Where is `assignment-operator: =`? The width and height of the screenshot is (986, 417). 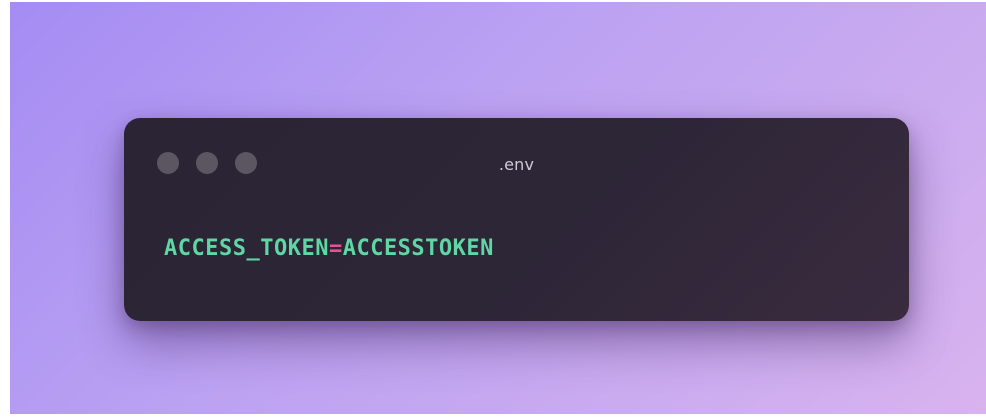
assignment-operator: = is located at coordinates (335, 248).